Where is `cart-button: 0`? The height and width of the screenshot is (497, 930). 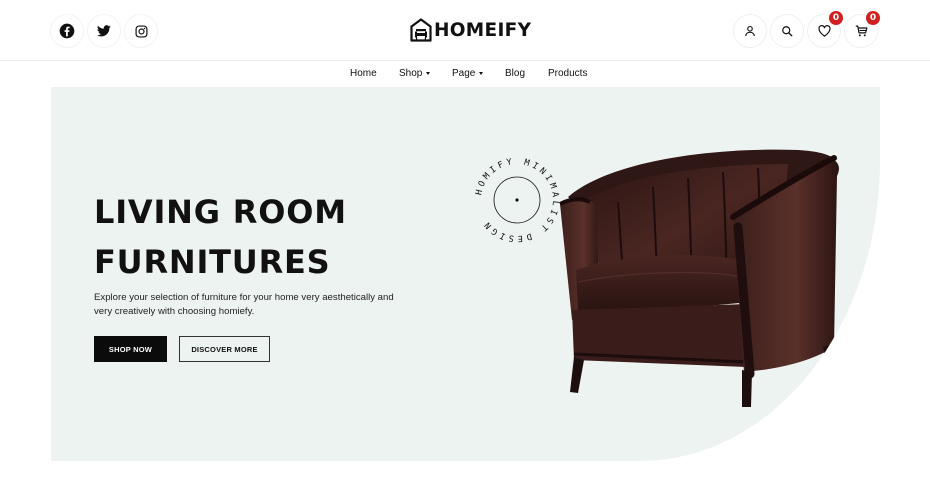
cart-button: 0 is located at coordinates (862, 29).